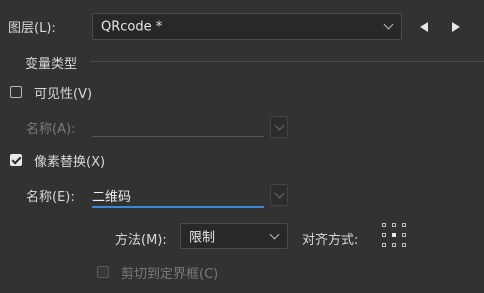 Image resolution: width=484 pixels, height=293 pixels. Describe the element at coordinates (424, 27) in the screenshot. I see `previous-layer-button` at that location.